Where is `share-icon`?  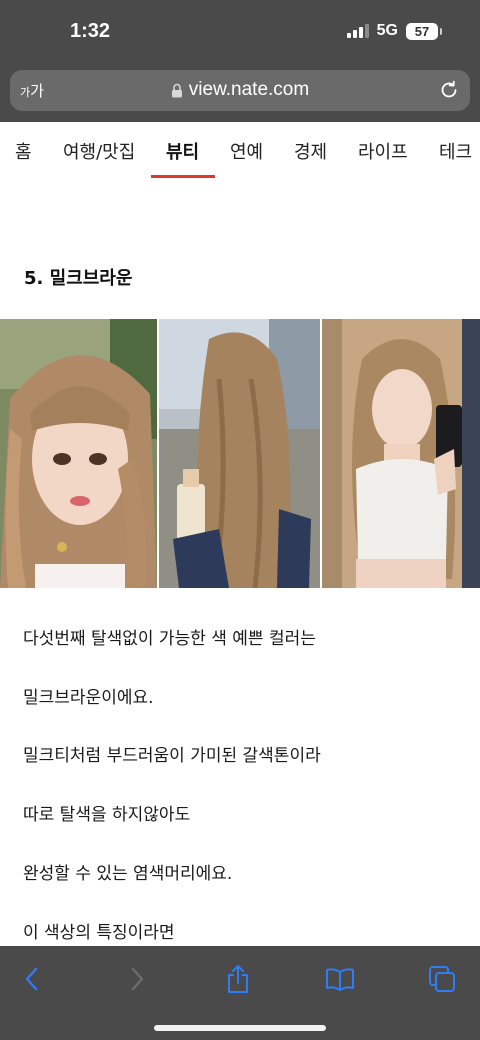
share-icon is located at coordinates (238, 979).